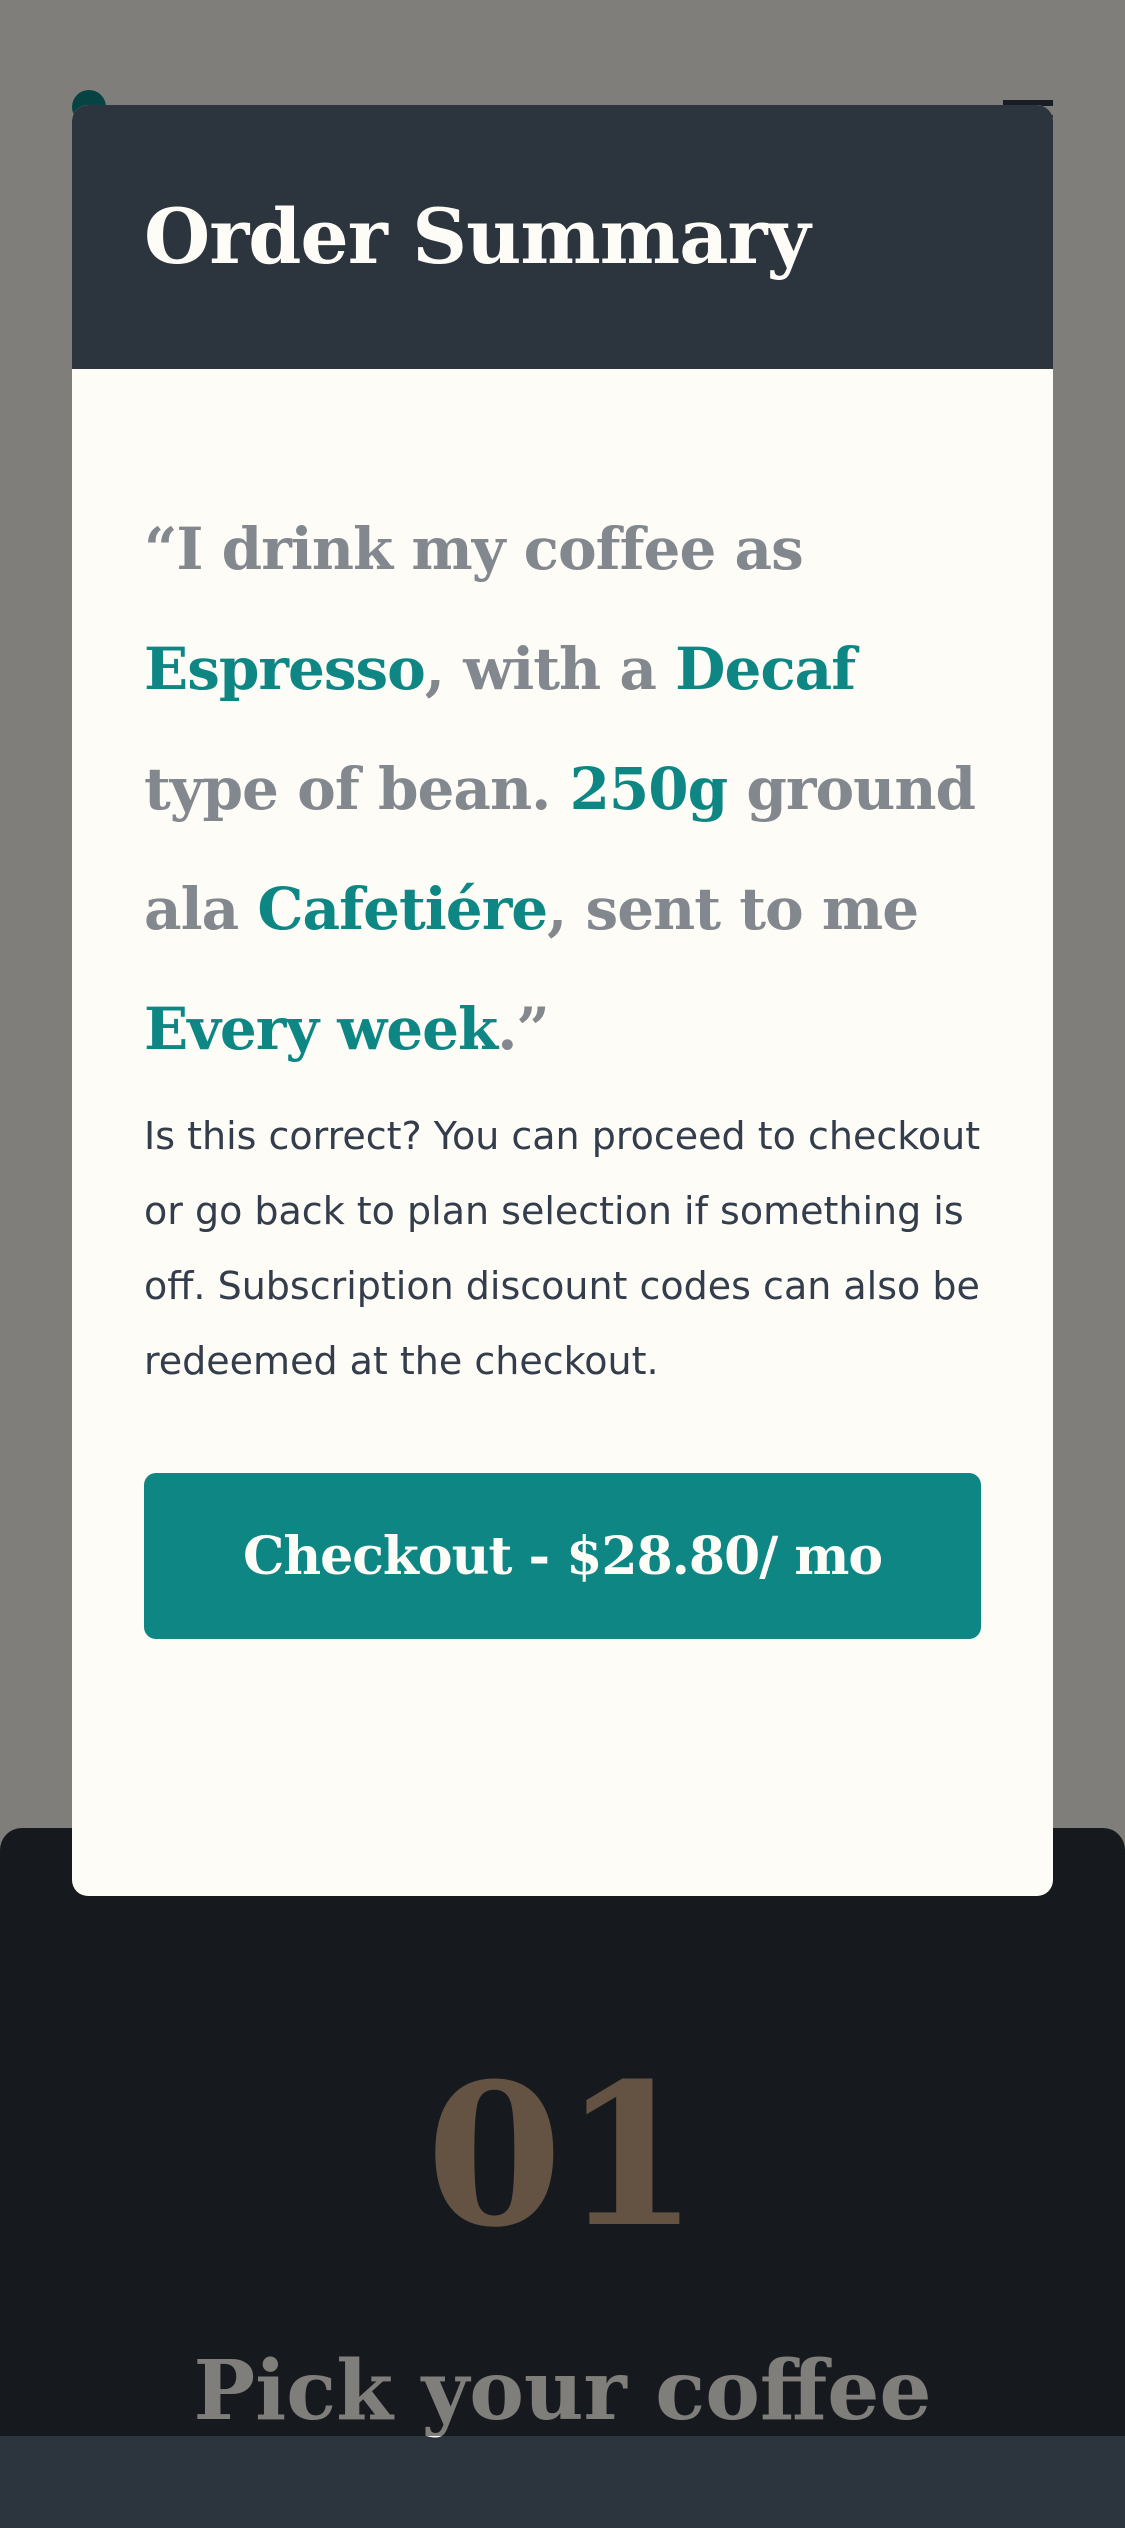  Describe the element at coordinates (474, 549) in the screenshot. I see `summary-text-segment: “I drink my coffee as` at that location.